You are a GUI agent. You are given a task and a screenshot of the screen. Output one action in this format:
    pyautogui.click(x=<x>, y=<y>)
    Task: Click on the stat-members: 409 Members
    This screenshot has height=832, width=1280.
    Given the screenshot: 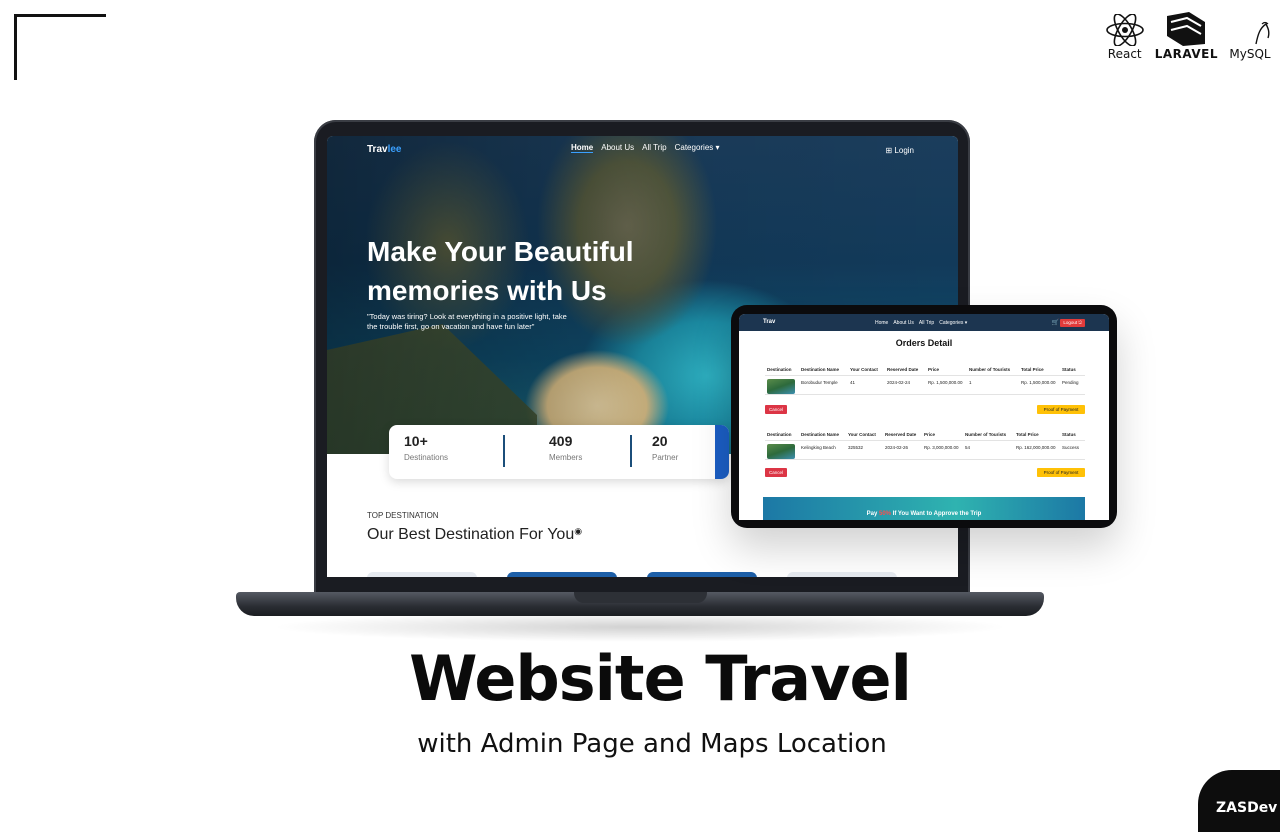 What is the action you would take?
    pyautogui.click(x=565, y=447)
    